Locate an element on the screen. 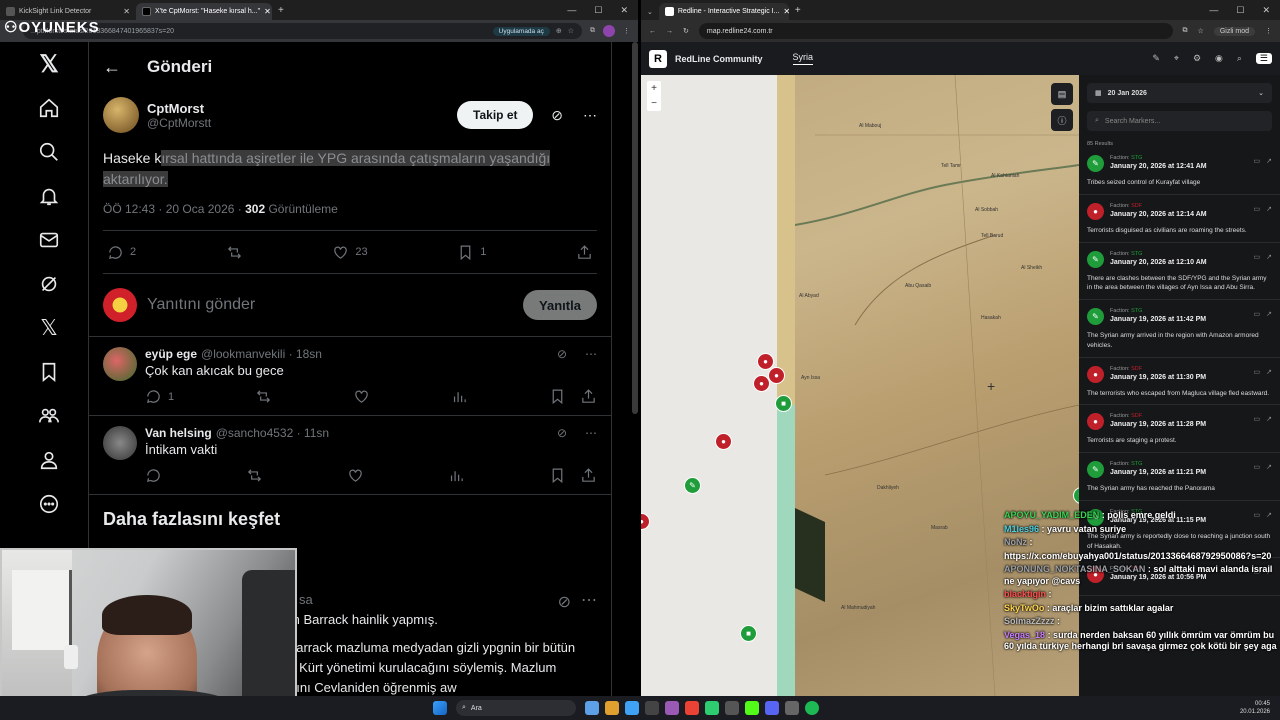 Image resolution: width=1280 pixels, height=720 pixels. map-layers-button: ▤ is located at coordinates (1062, 94).